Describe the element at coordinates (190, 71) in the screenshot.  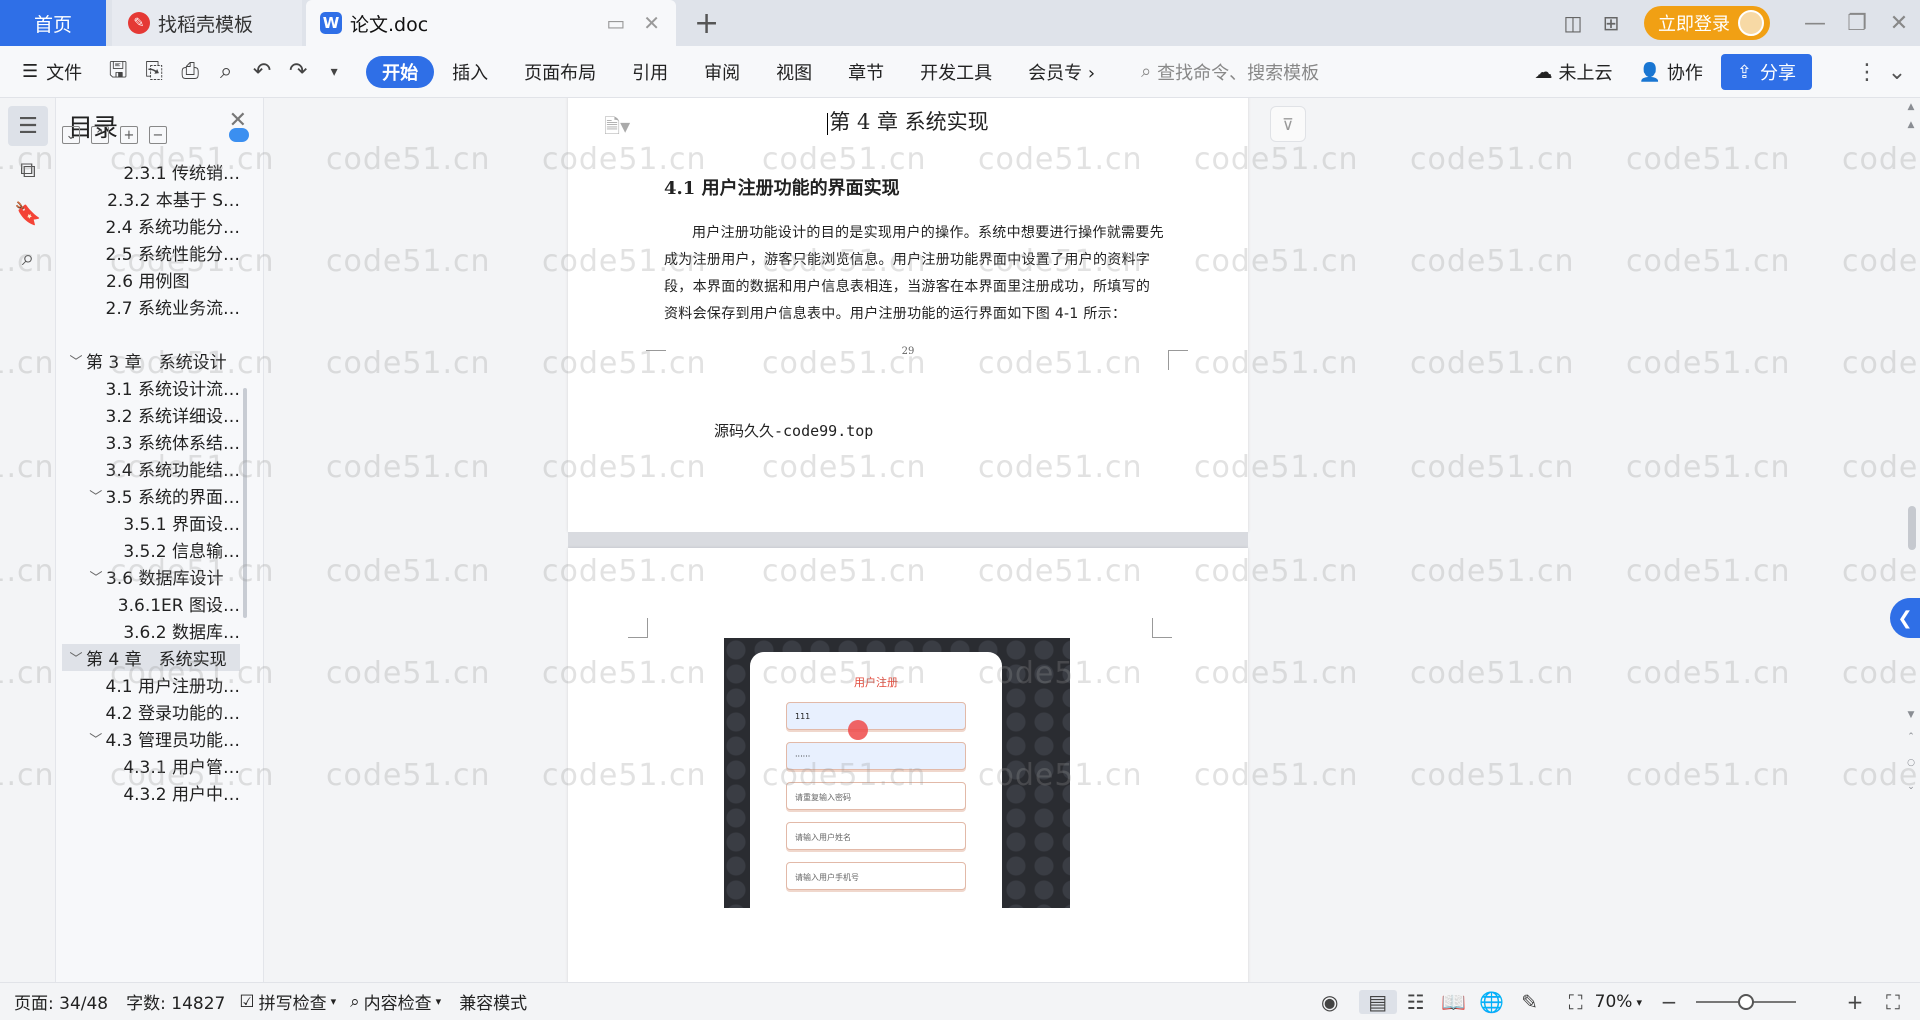
I see `print-icon: ⎙` at that location.